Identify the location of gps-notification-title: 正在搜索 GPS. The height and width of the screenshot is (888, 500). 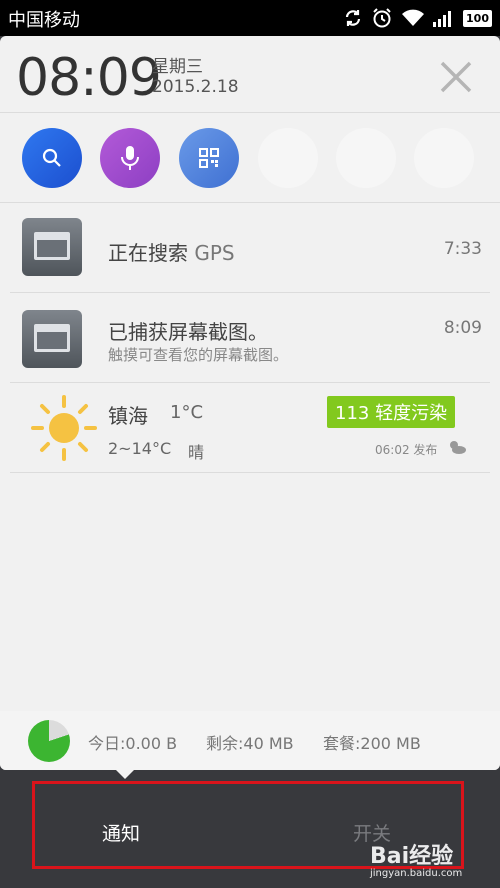
(171, 251).